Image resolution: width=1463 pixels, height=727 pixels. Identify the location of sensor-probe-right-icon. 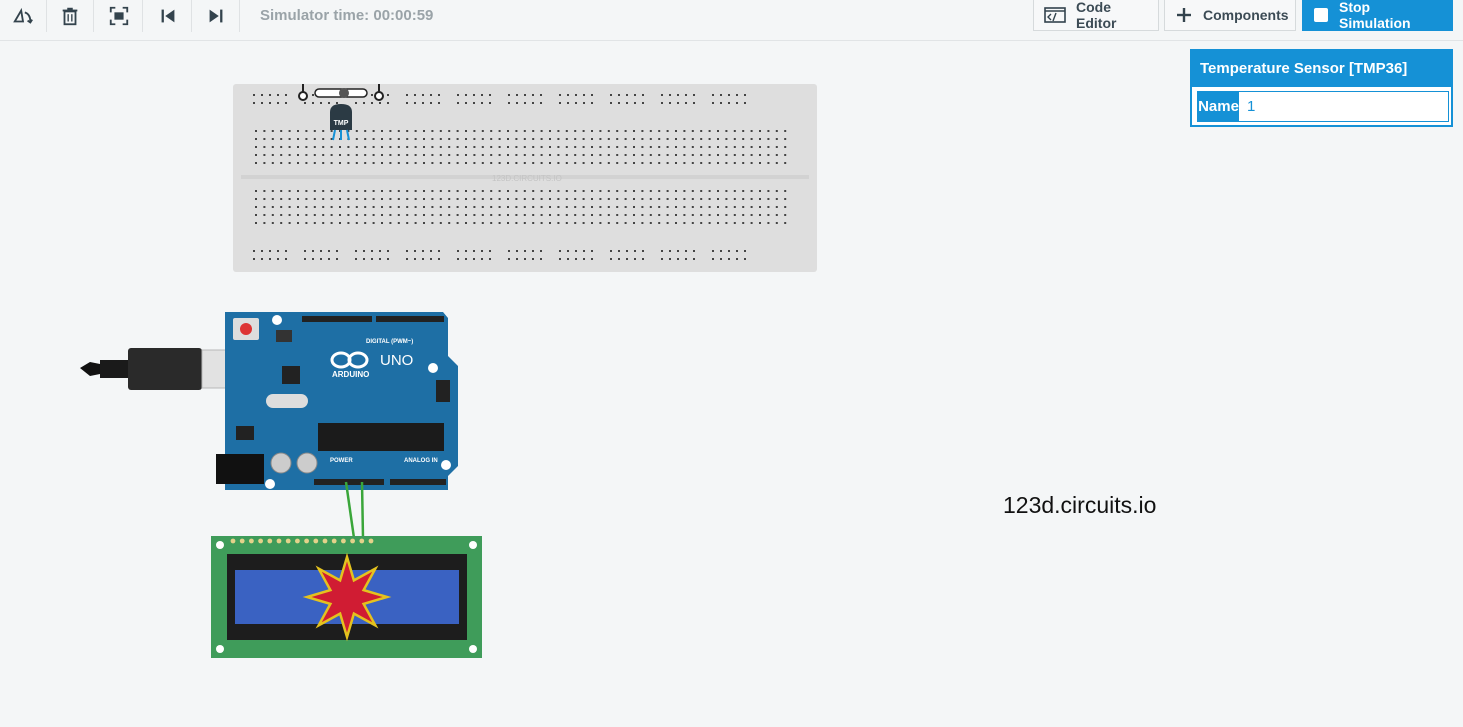
(379, 92).